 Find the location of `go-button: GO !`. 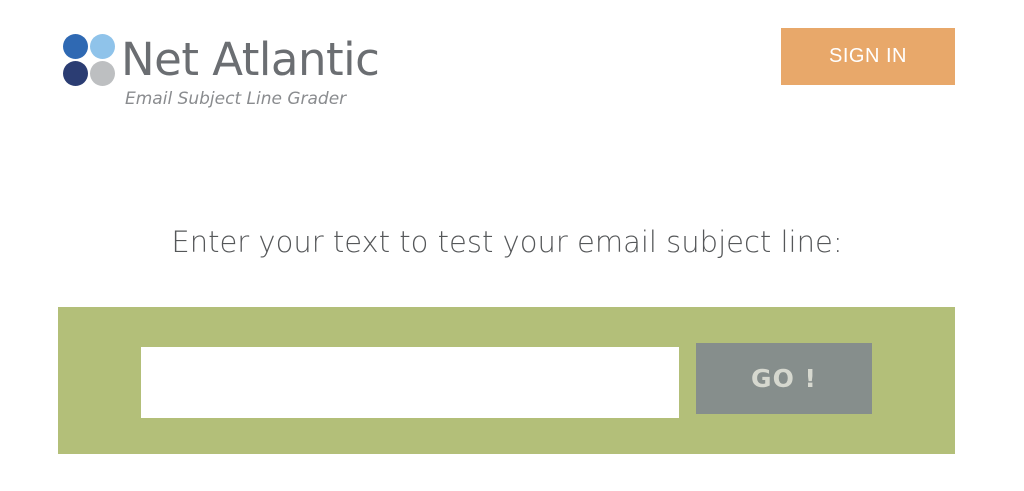

go-button: GO ! is located at coordinates (784, 378).